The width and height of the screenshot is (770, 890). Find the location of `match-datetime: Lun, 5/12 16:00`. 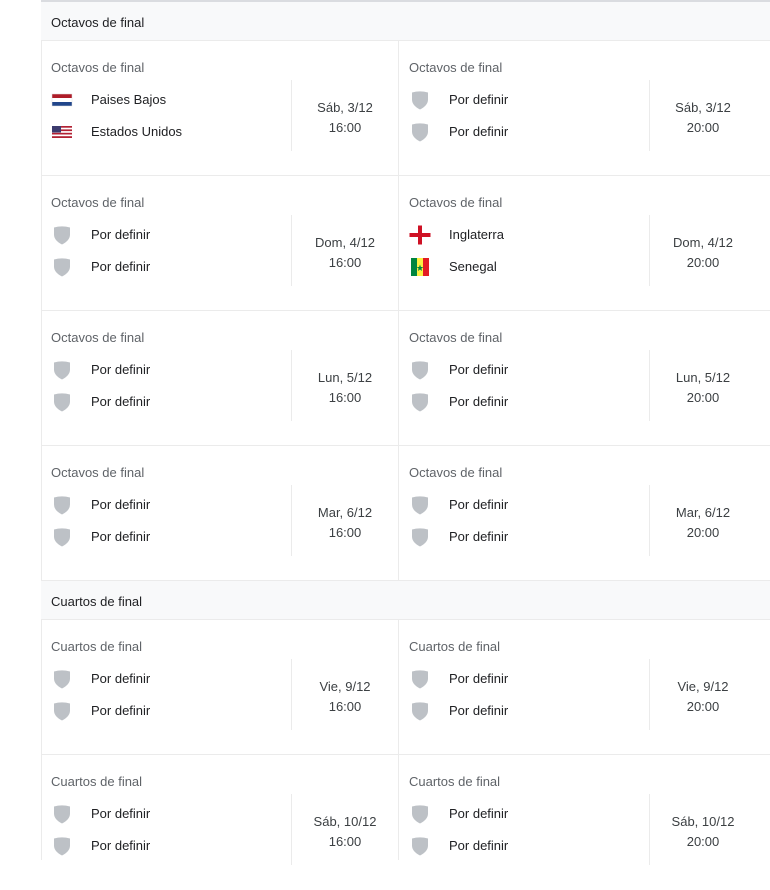

match-datetime: Lun, 5/12 16:00 is located at coordinates (345, 388).